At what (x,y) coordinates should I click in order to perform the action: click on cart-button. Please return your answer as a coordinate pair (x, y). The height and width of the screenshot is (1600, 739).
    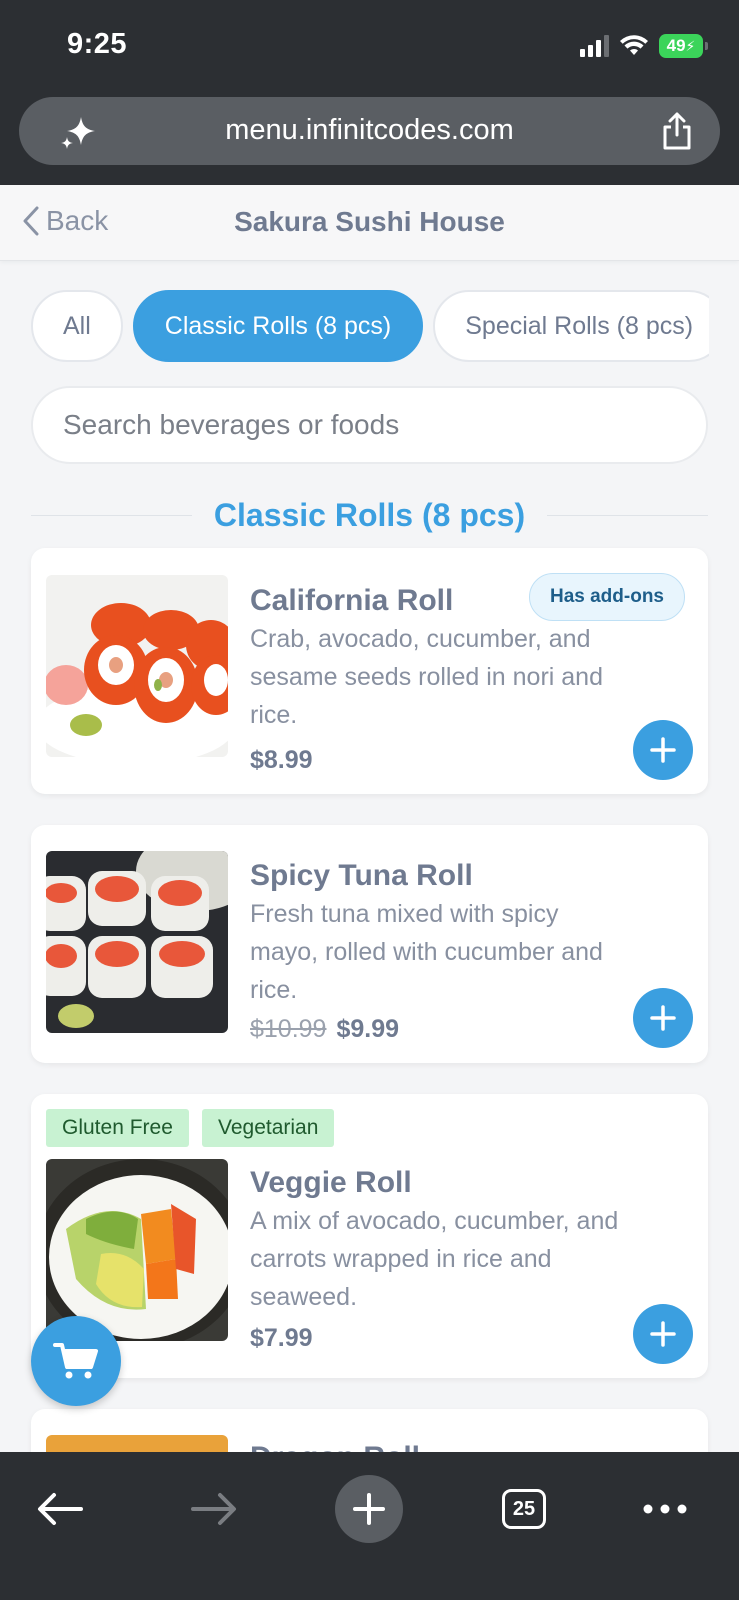
    Looking at the image, I should click on (76, 1361).